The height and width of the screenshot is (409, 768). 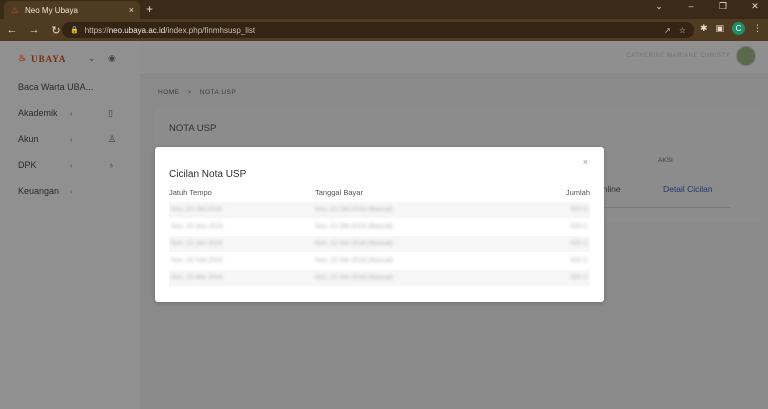 I want to click on logo-text: UBAYA, so click(x=49, y=58).